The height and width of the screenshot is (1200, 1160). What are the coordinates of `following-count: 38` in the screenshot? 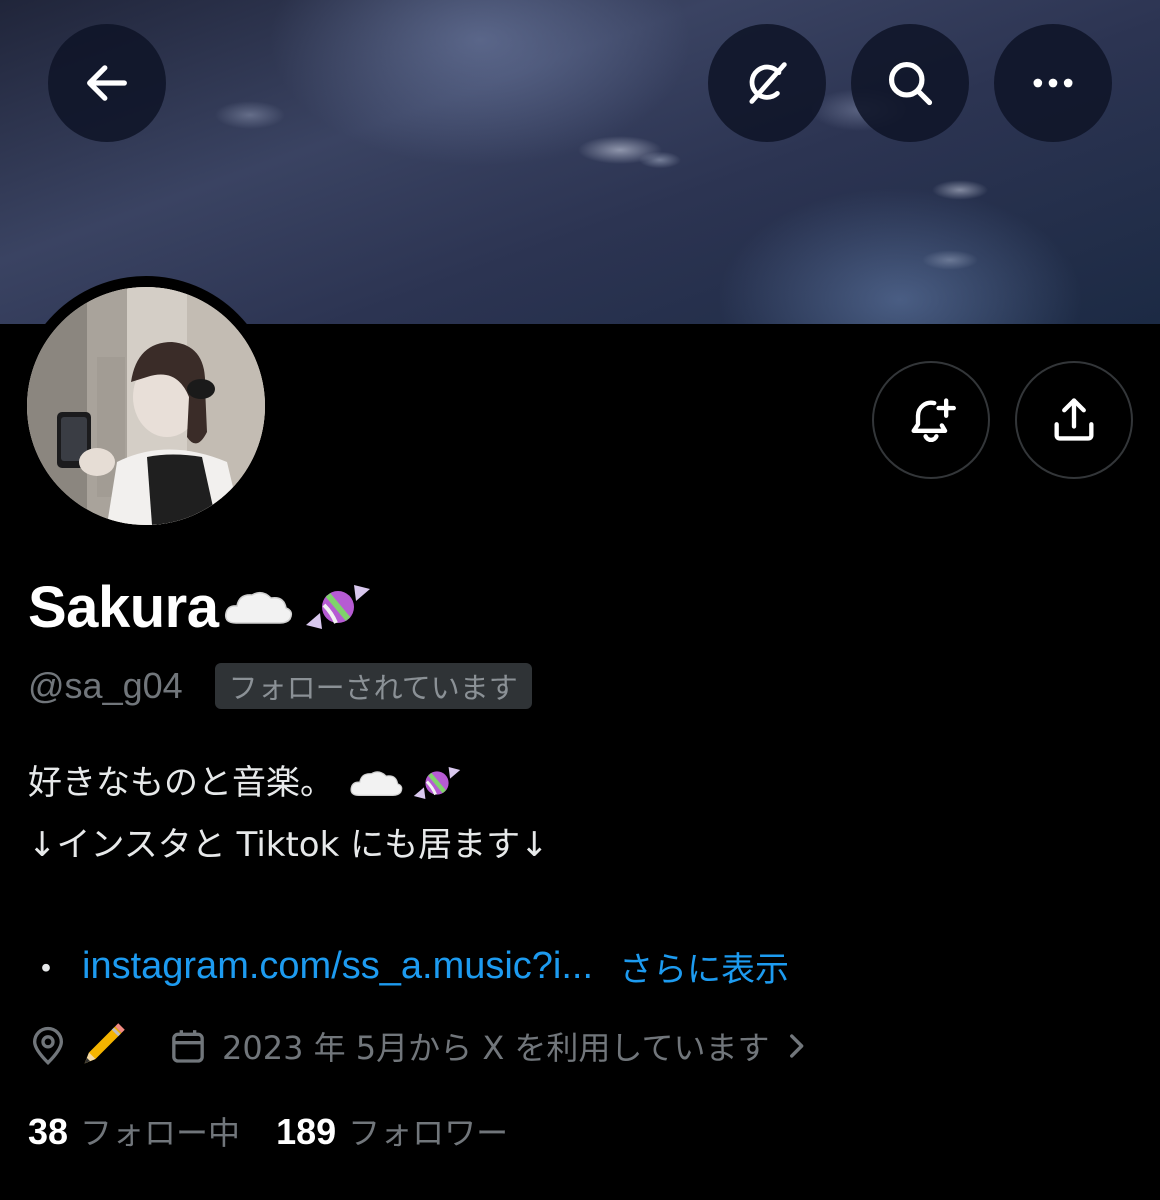 It's located at (48, 1131).